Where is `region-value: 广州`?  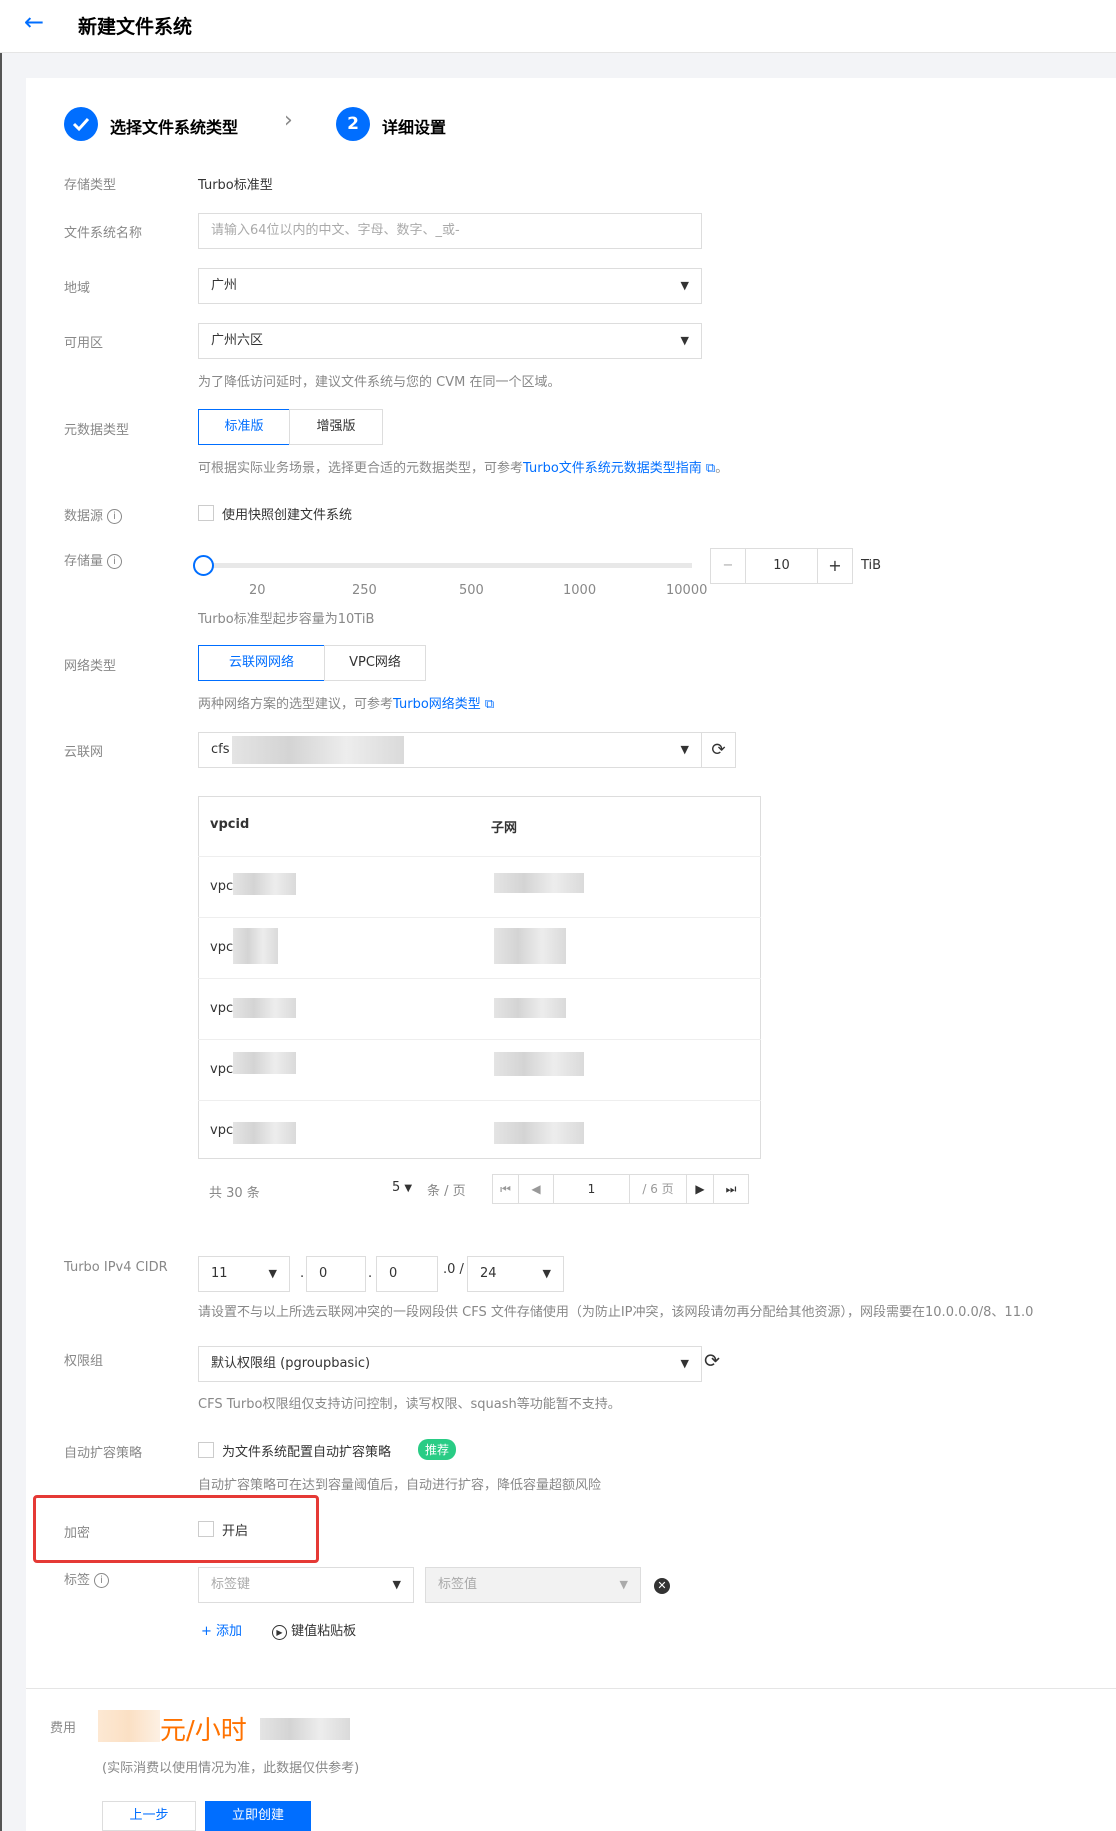
region-value: 广州 is located at coordinates (224, 285).